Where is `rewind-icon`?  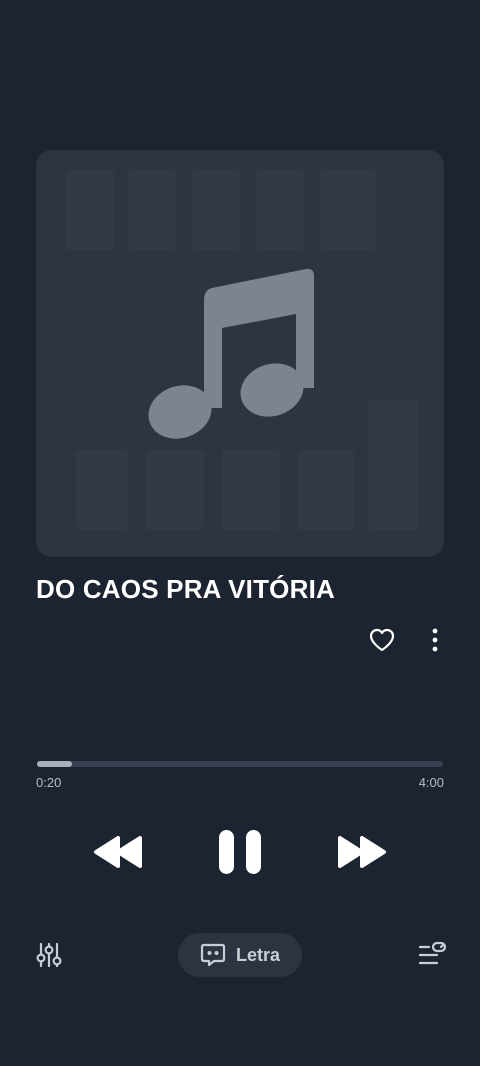
rewind-icon is located at coordinates (118, 852).